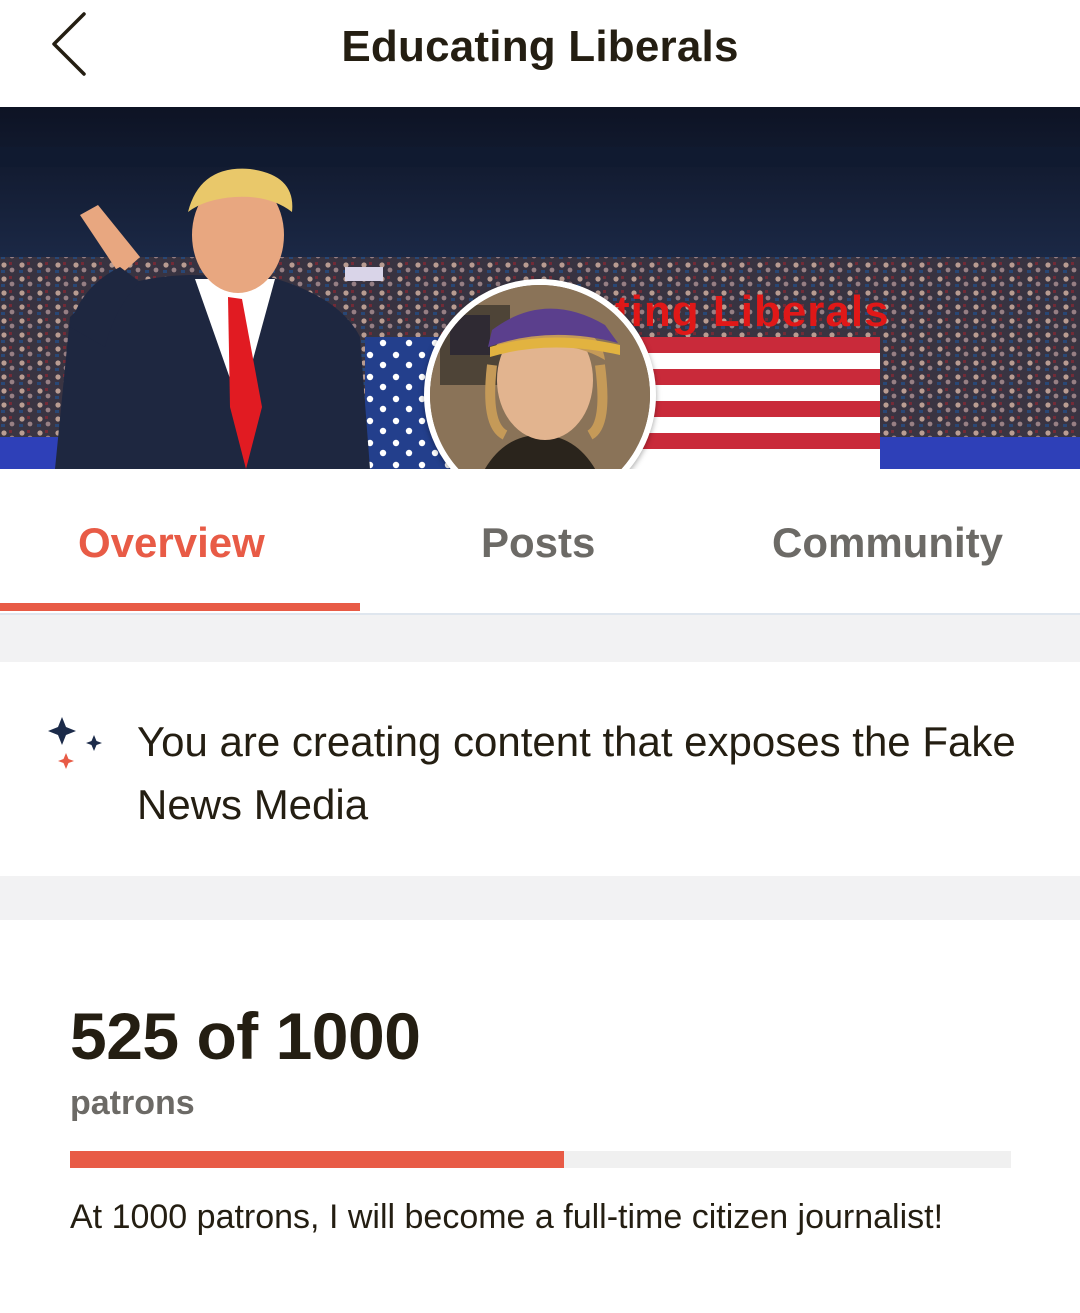 The height and width of the screenshot is (1313, 1080). What do you see at coordinates (540, 377) in the screenshot?
I see `avatar-image` at bounding box center [540, 377].